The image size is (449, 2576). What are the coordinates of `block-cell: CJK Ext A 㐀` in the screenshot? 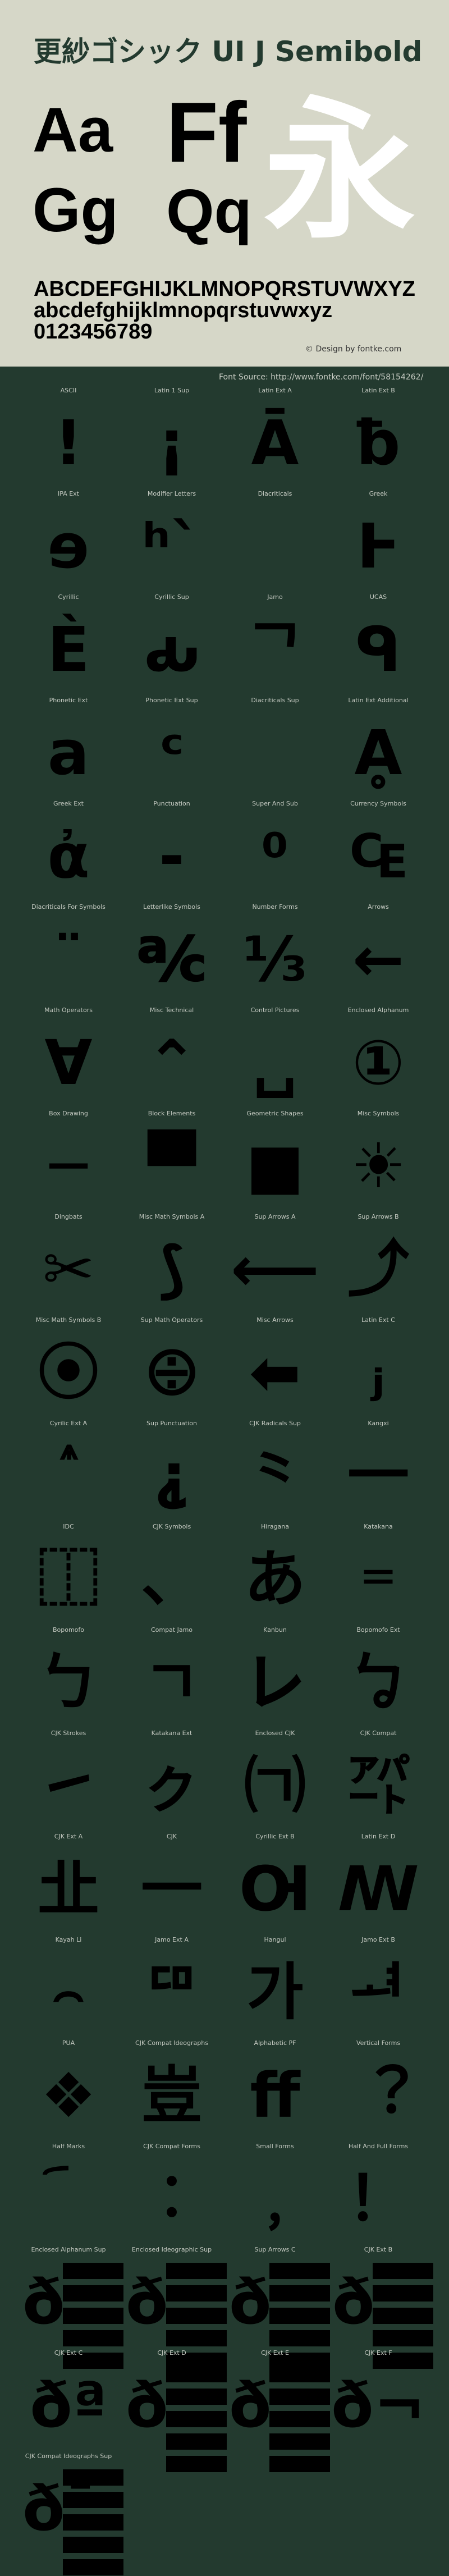 It's located at (68, 1884).